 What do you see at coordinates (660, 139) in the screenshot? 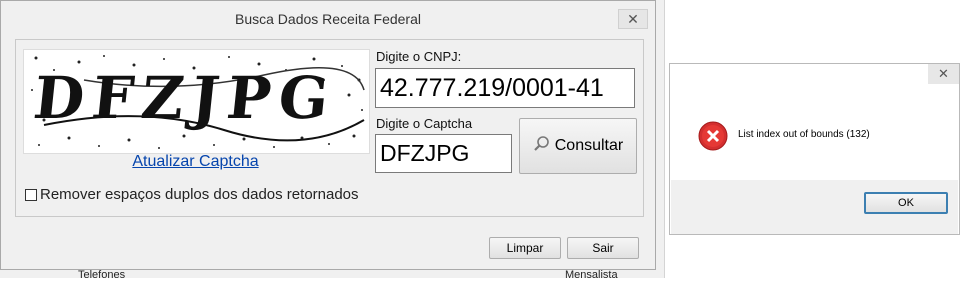
I see `background-window-edge` at bounding box center [660, 139].